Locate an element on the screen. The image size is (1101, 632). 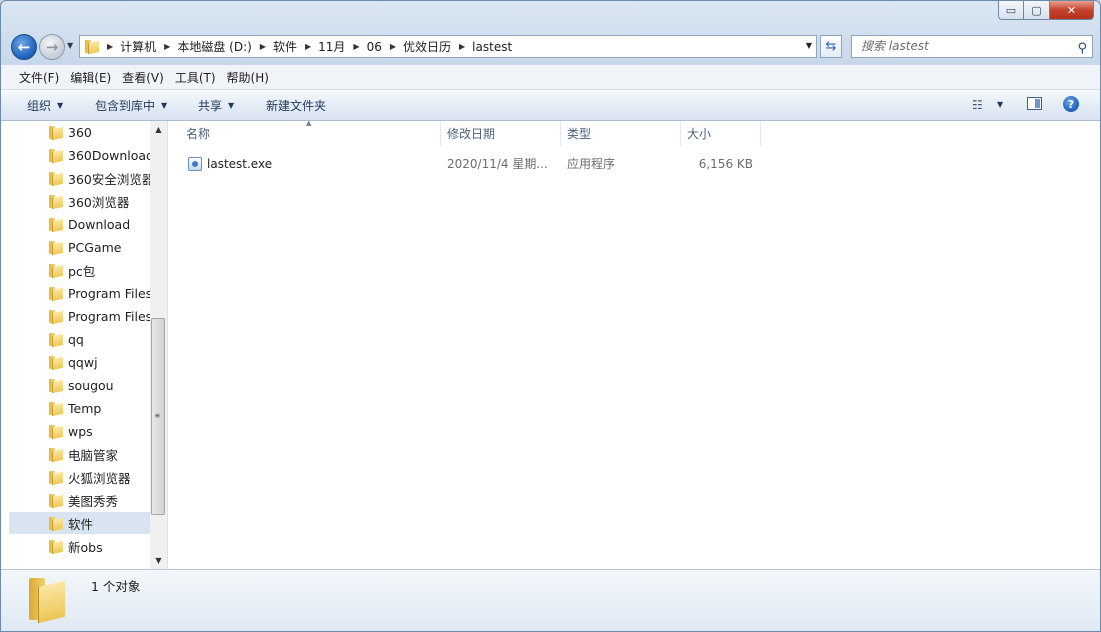
tree-item-label: 新obs is located at coordinates (85, 547).